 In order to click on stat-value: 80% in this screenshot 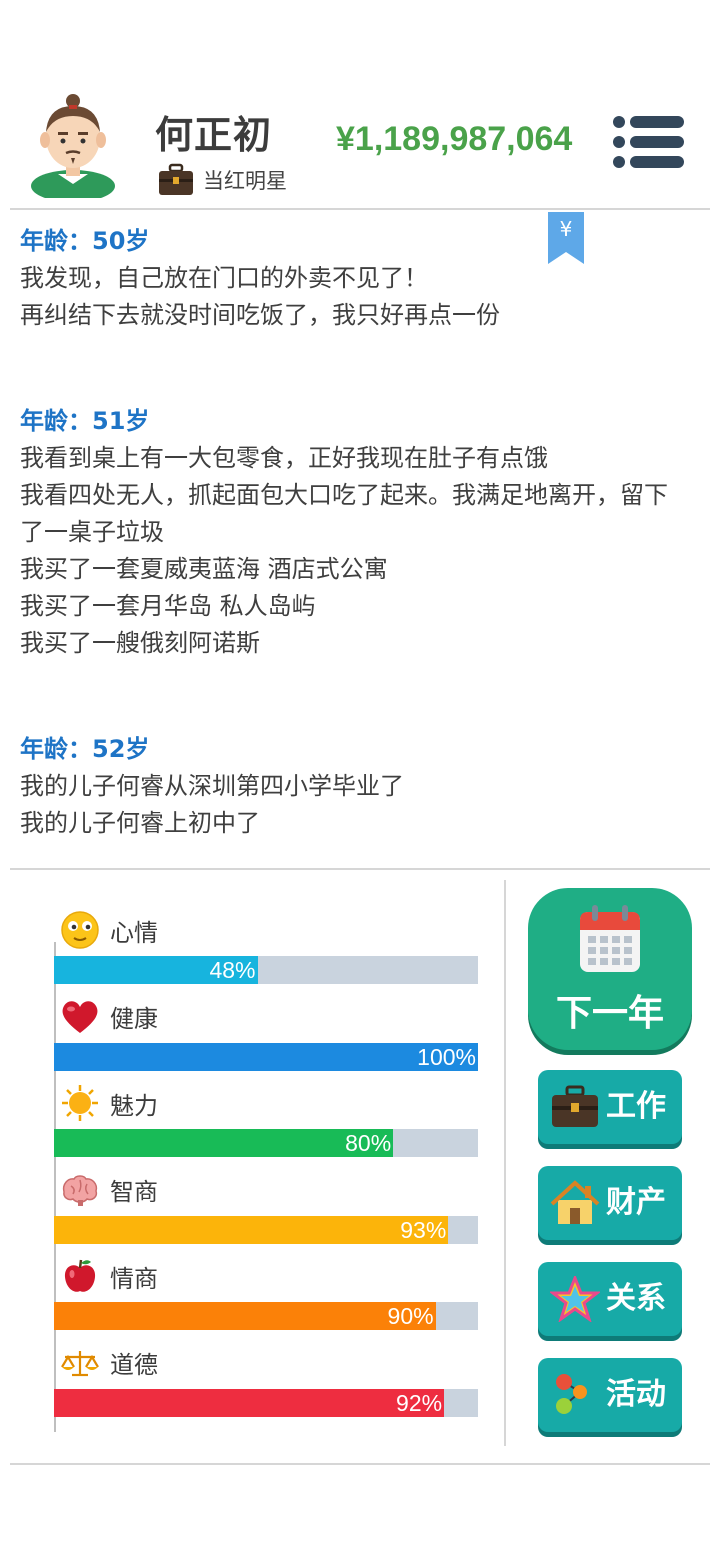, I will do `click(368, 1143)`.